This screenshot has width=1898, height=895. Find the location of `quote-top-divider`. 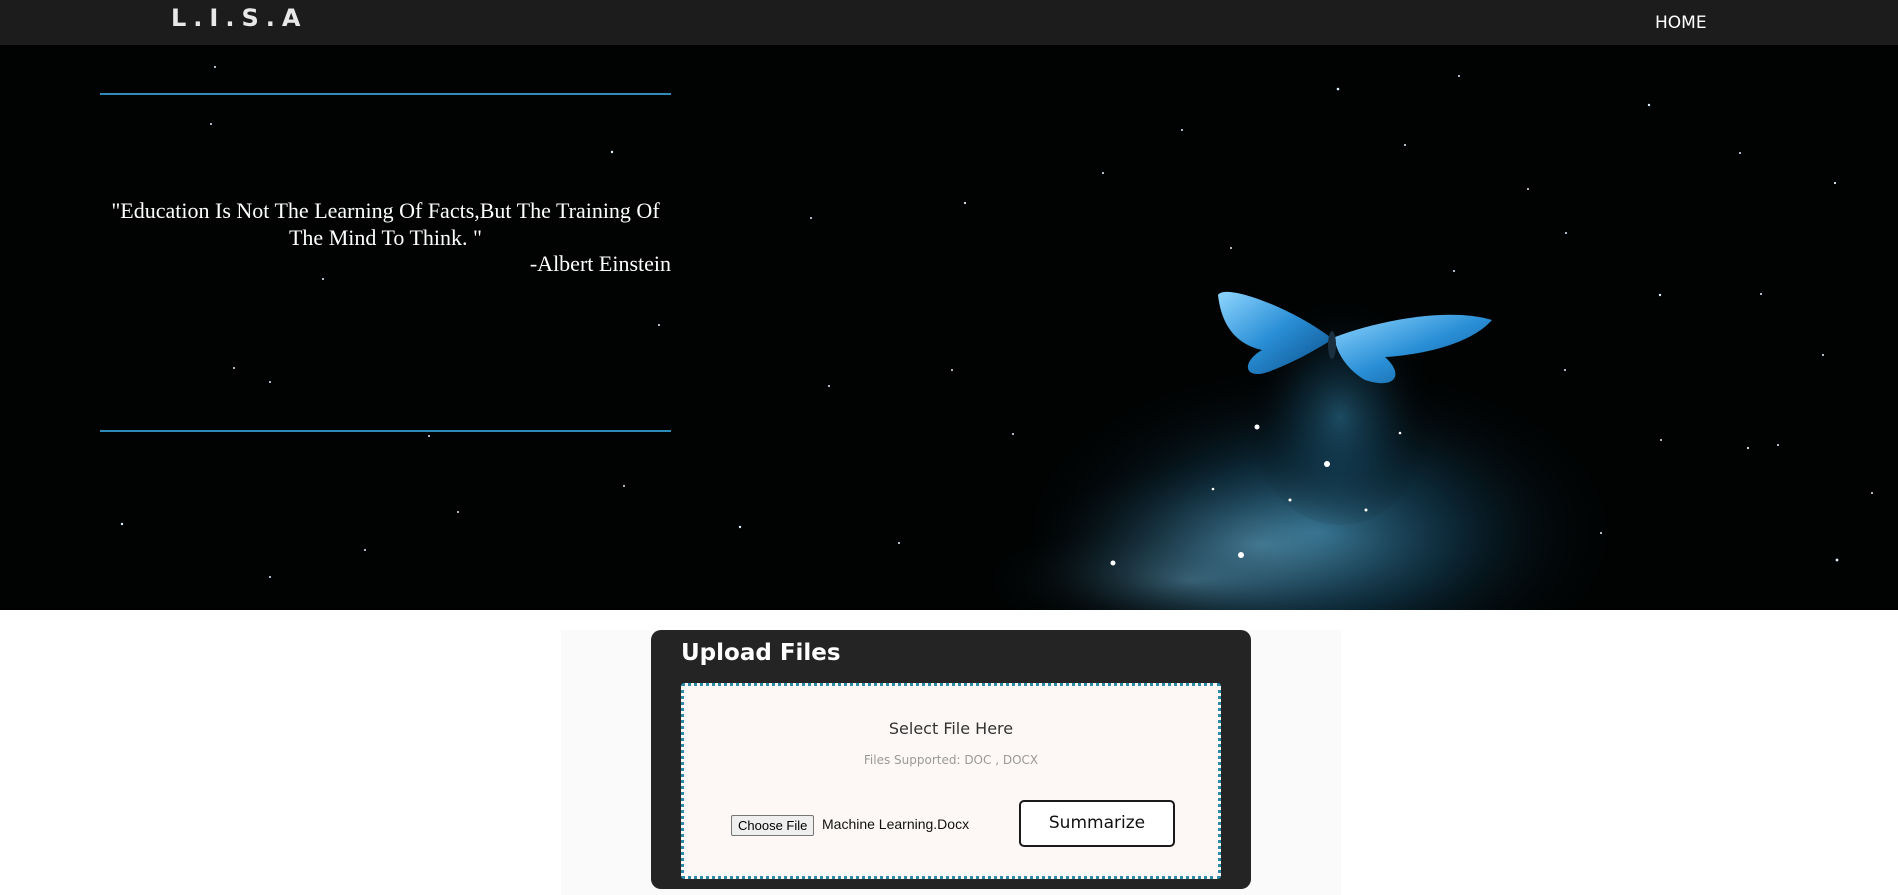

quote-top-divider is located at coordinates (385, 94).